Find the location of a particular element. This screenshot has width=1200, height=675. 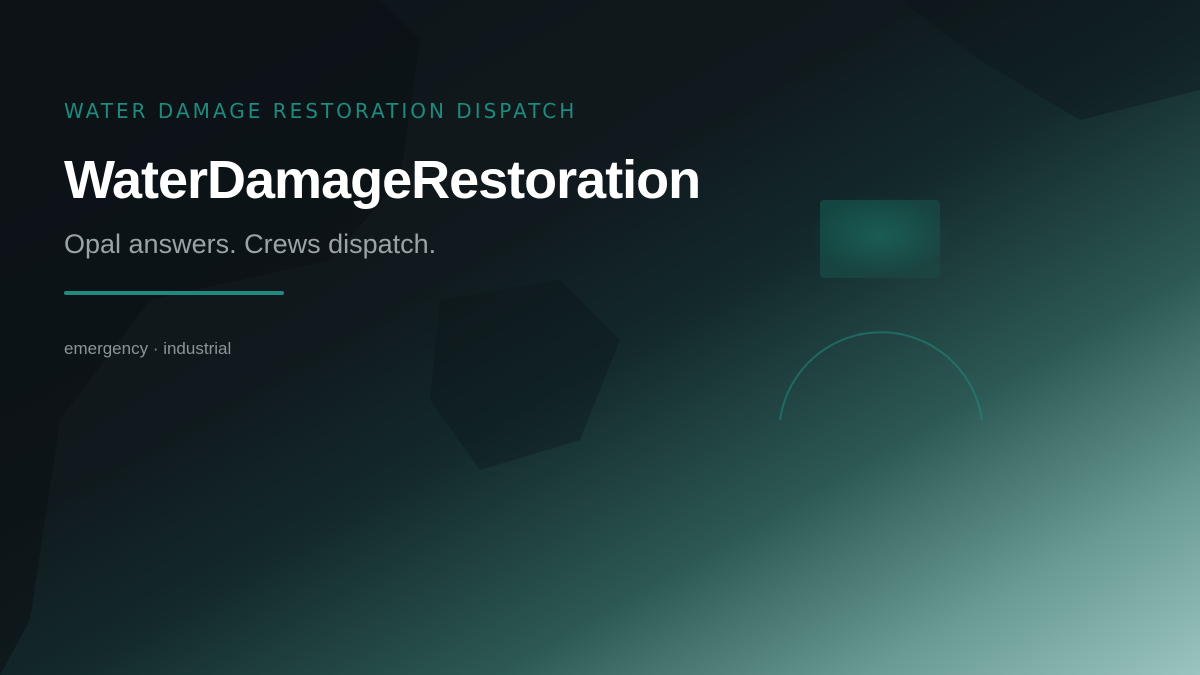

accent-divider is located at coordinates (174, 293).